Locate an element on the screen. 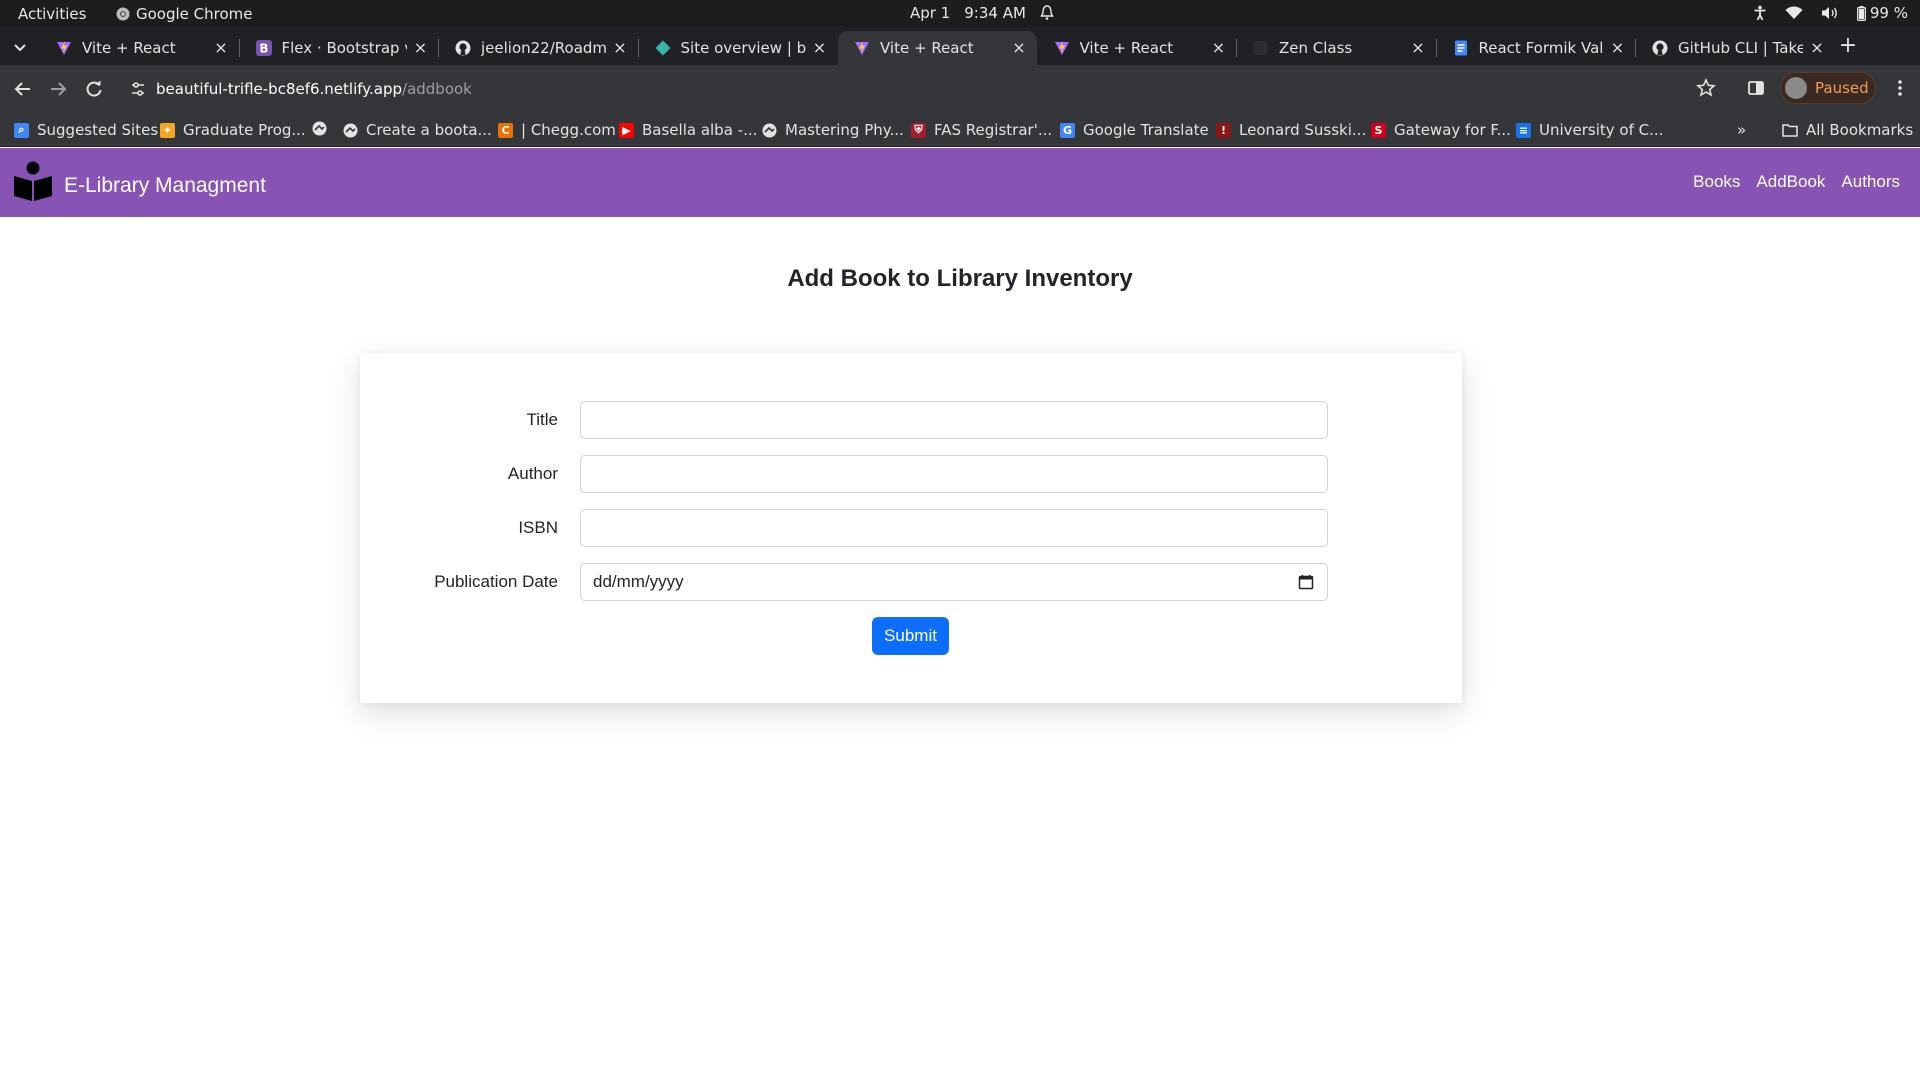  publication-date-label: Publication Date is located at coordinates (496, 581).